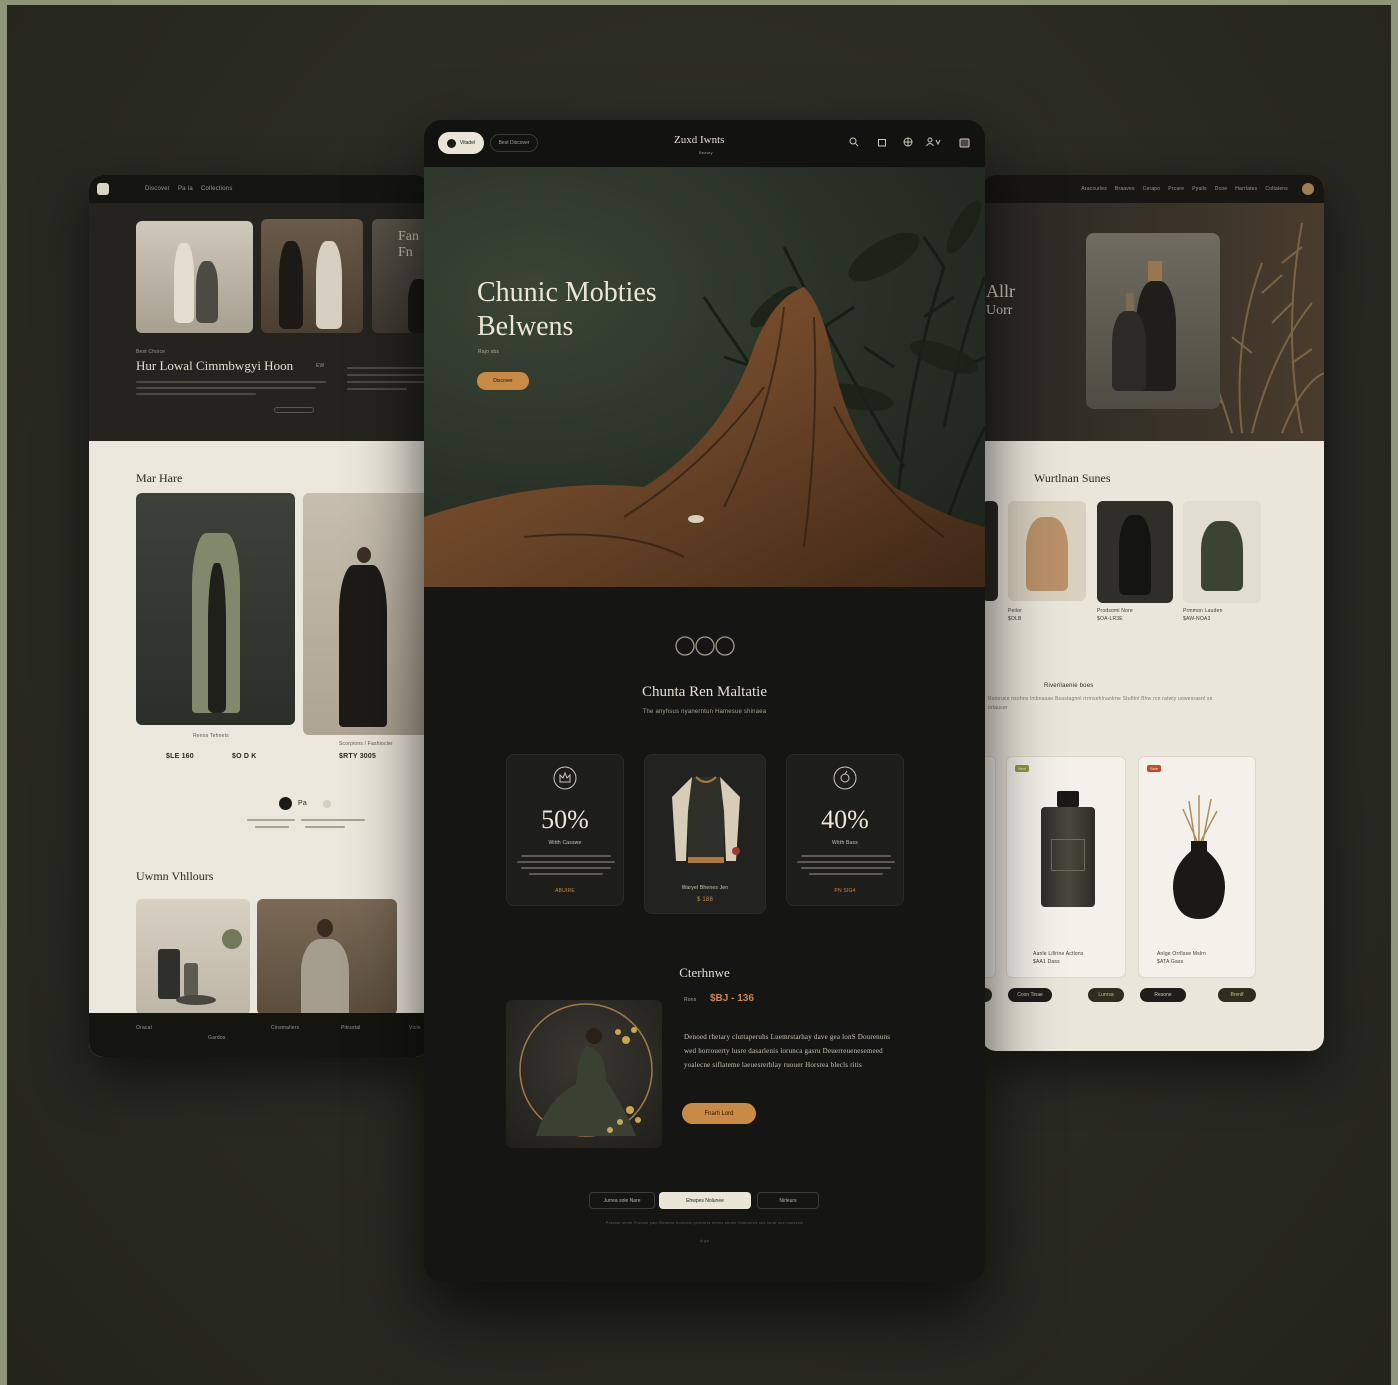  I want to click on right-section-title: Wurtlnan Sunes, so click(1072, 478).